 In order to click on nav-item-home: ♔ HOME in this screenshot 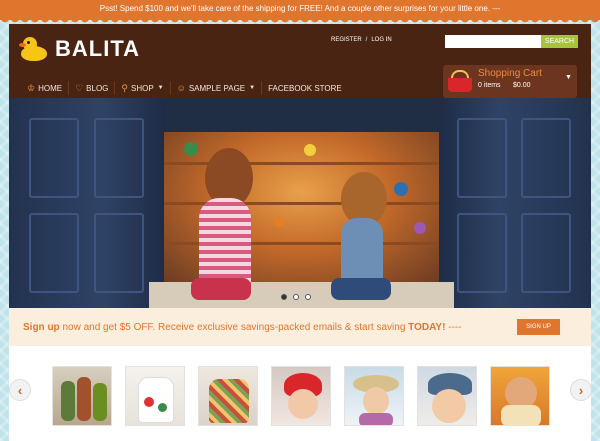, I will do `click(45, 88)`.